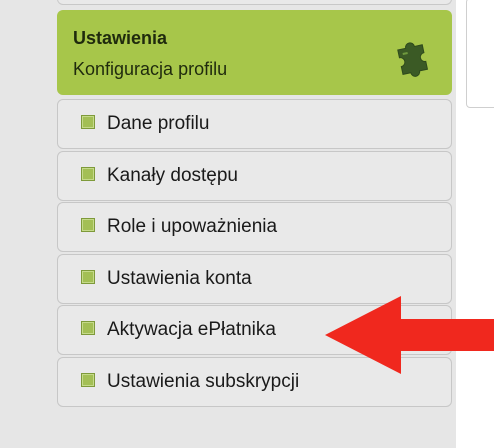  I want to click on menu-item-label: Kanały dostępu, so click(172, 175).